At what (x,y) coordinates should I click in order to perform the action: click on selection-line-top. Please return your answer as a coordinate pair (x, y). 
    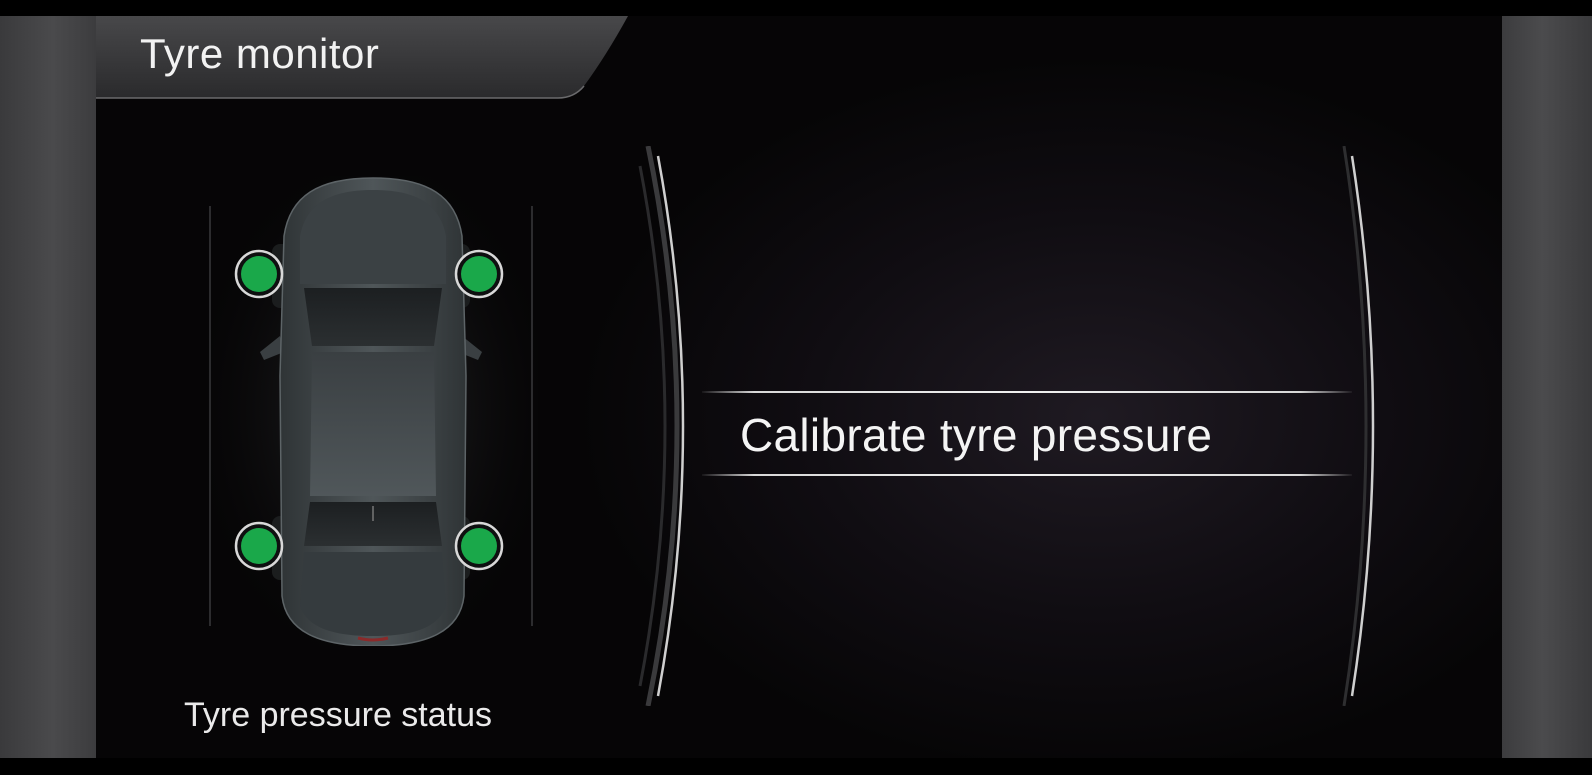
    Looking at the image, I should click on (1027, 392).